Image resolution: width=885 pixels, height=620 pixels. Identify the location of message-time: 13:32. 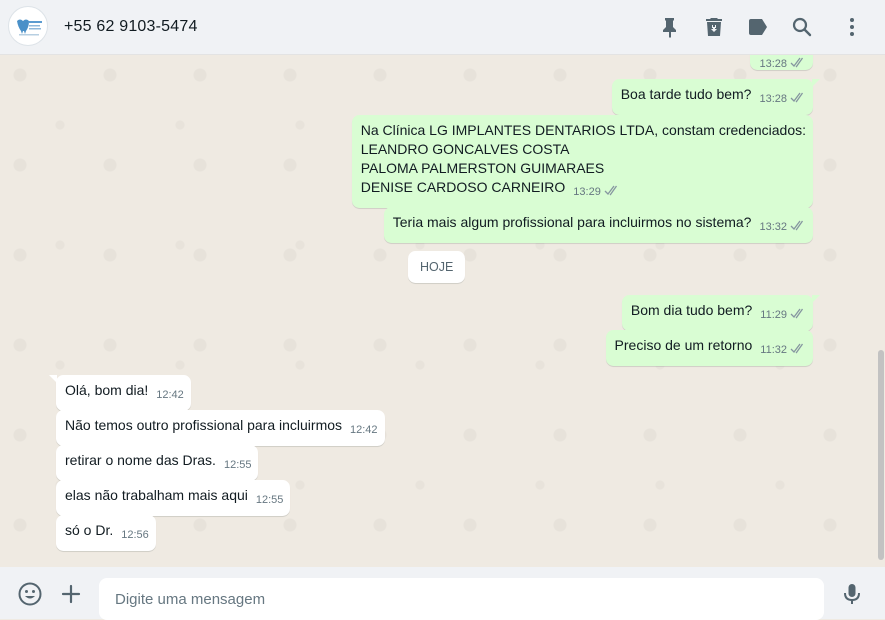
(773, 227).